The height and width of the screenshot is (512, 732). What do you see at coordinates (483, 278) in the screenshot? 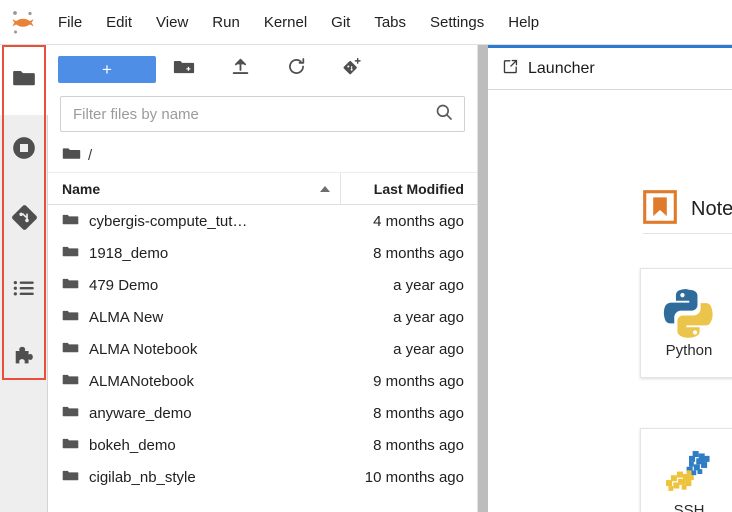
I see `panel-splitter` at bounding box center [483, 278].